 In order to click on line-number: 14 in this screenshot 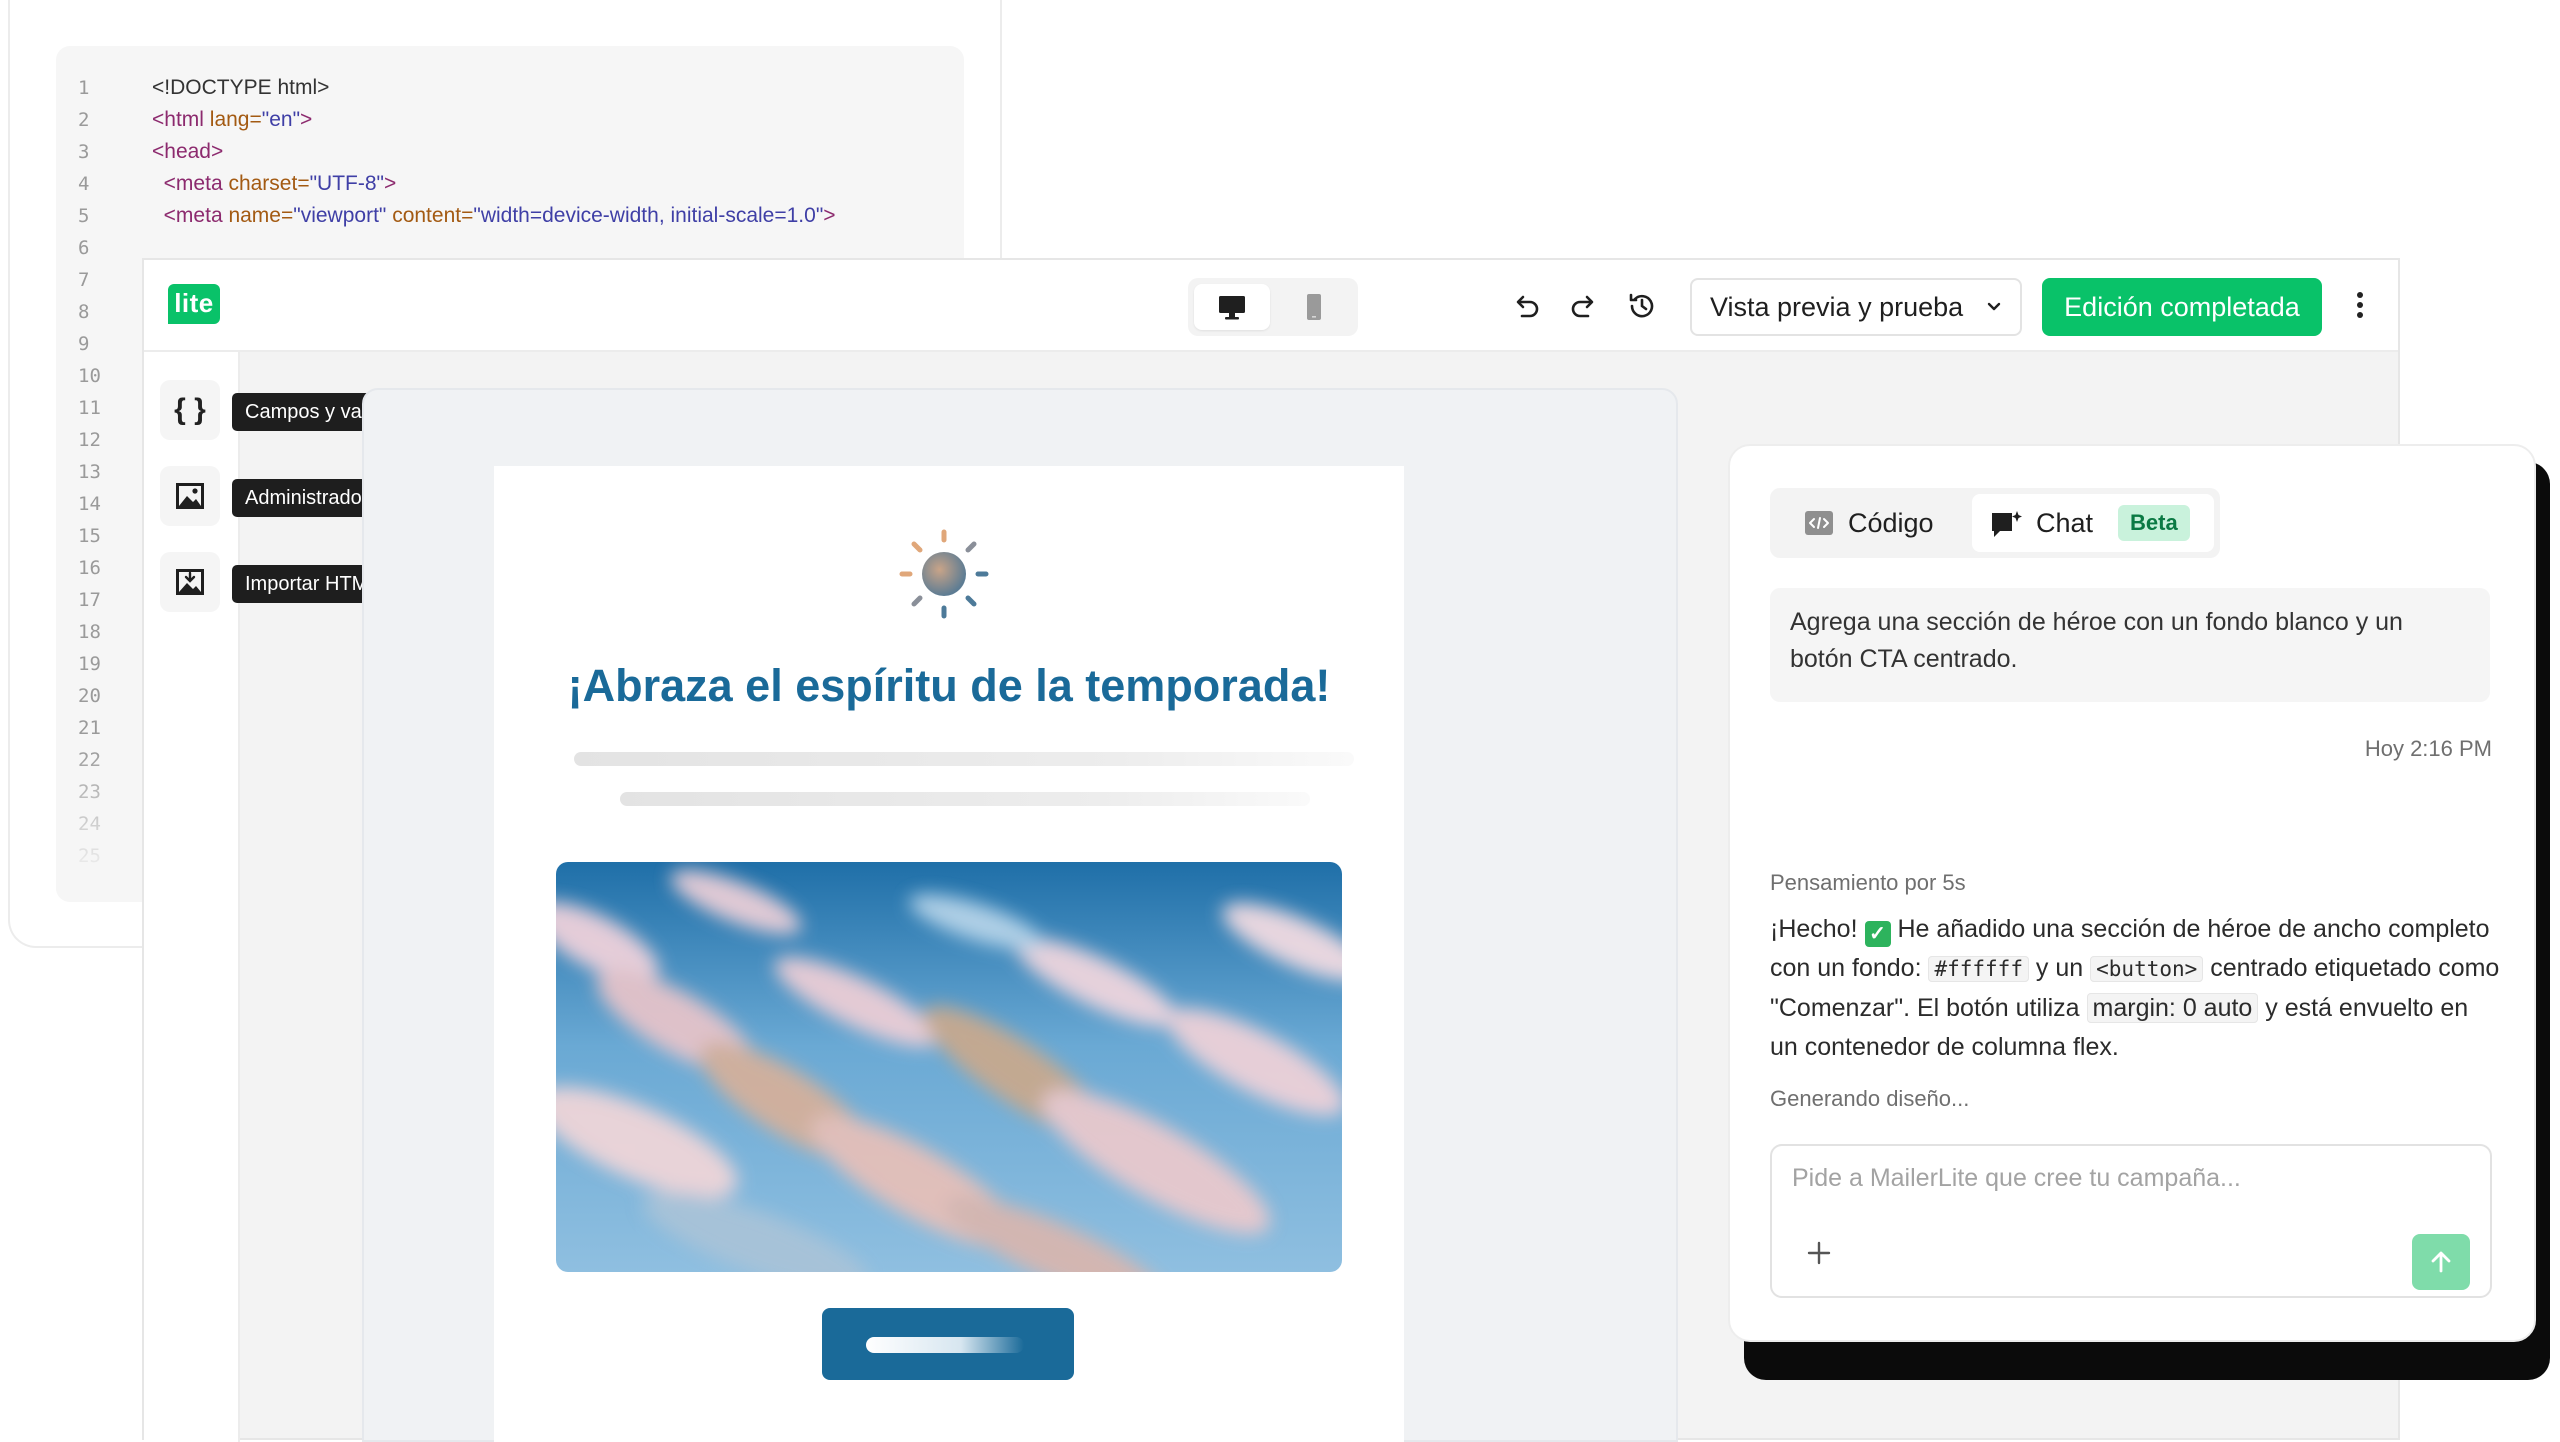, I will do `click(89, 504)`.